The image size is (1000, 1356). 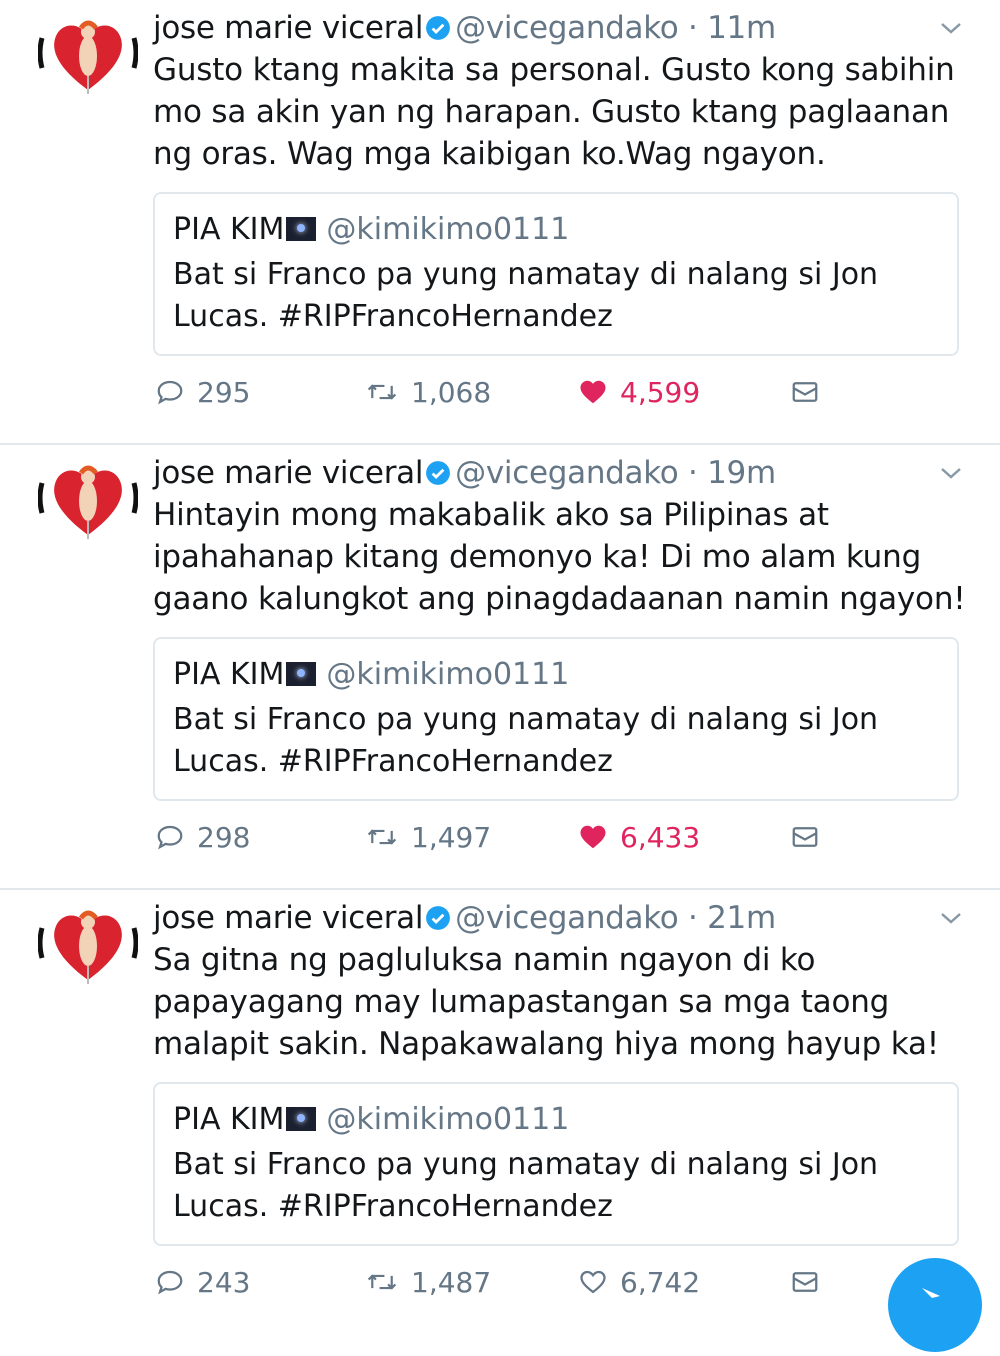 What do you see at coordinates (660, 837) in the screenshot?
I see `like-count: 6,433` at bounding box center [660, 837].